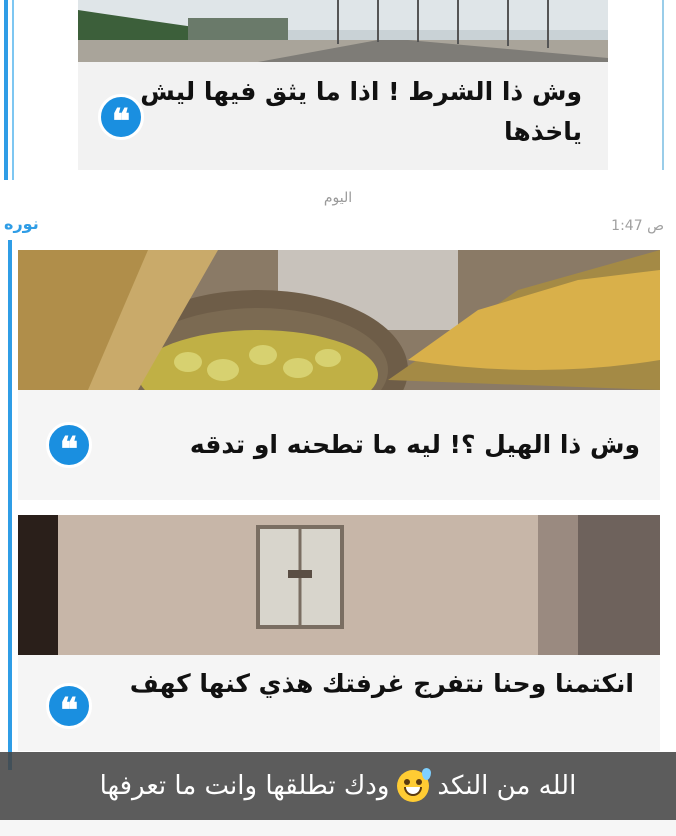 The height and width of the screenshot is (836, 676). What do you see at coordinates (338, 198) in the screenshot?
I see `day-divider: اليوم` at bounding box center [338, 198].